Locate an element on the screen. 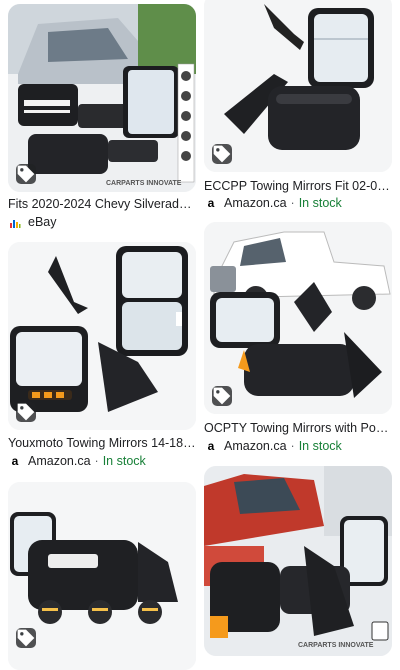  result-card-bottom-right: CARPARTS INNOVATE is located at coordinates (300, 561).